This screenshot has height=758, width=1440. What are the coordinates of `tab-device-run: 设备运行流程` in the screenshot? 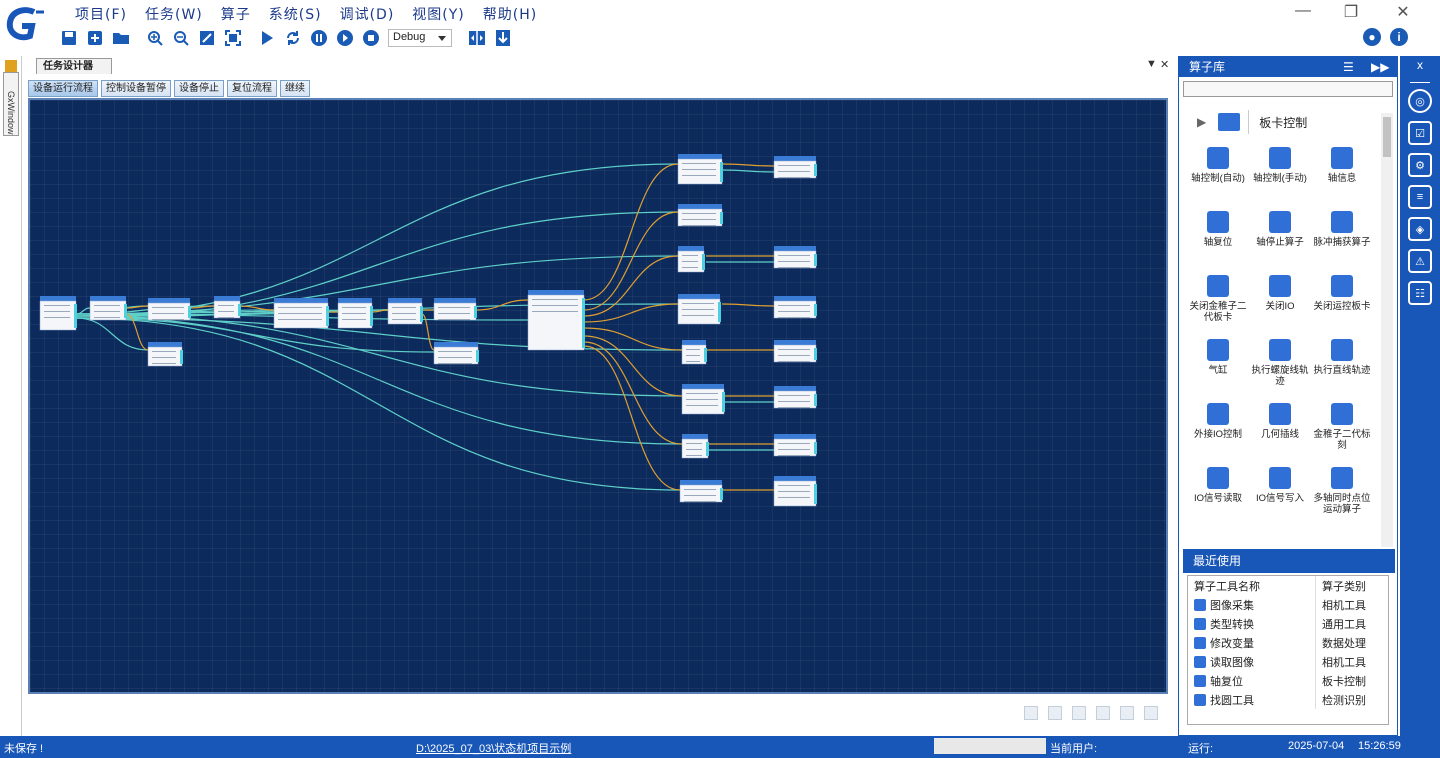 It's located at (63, 88).